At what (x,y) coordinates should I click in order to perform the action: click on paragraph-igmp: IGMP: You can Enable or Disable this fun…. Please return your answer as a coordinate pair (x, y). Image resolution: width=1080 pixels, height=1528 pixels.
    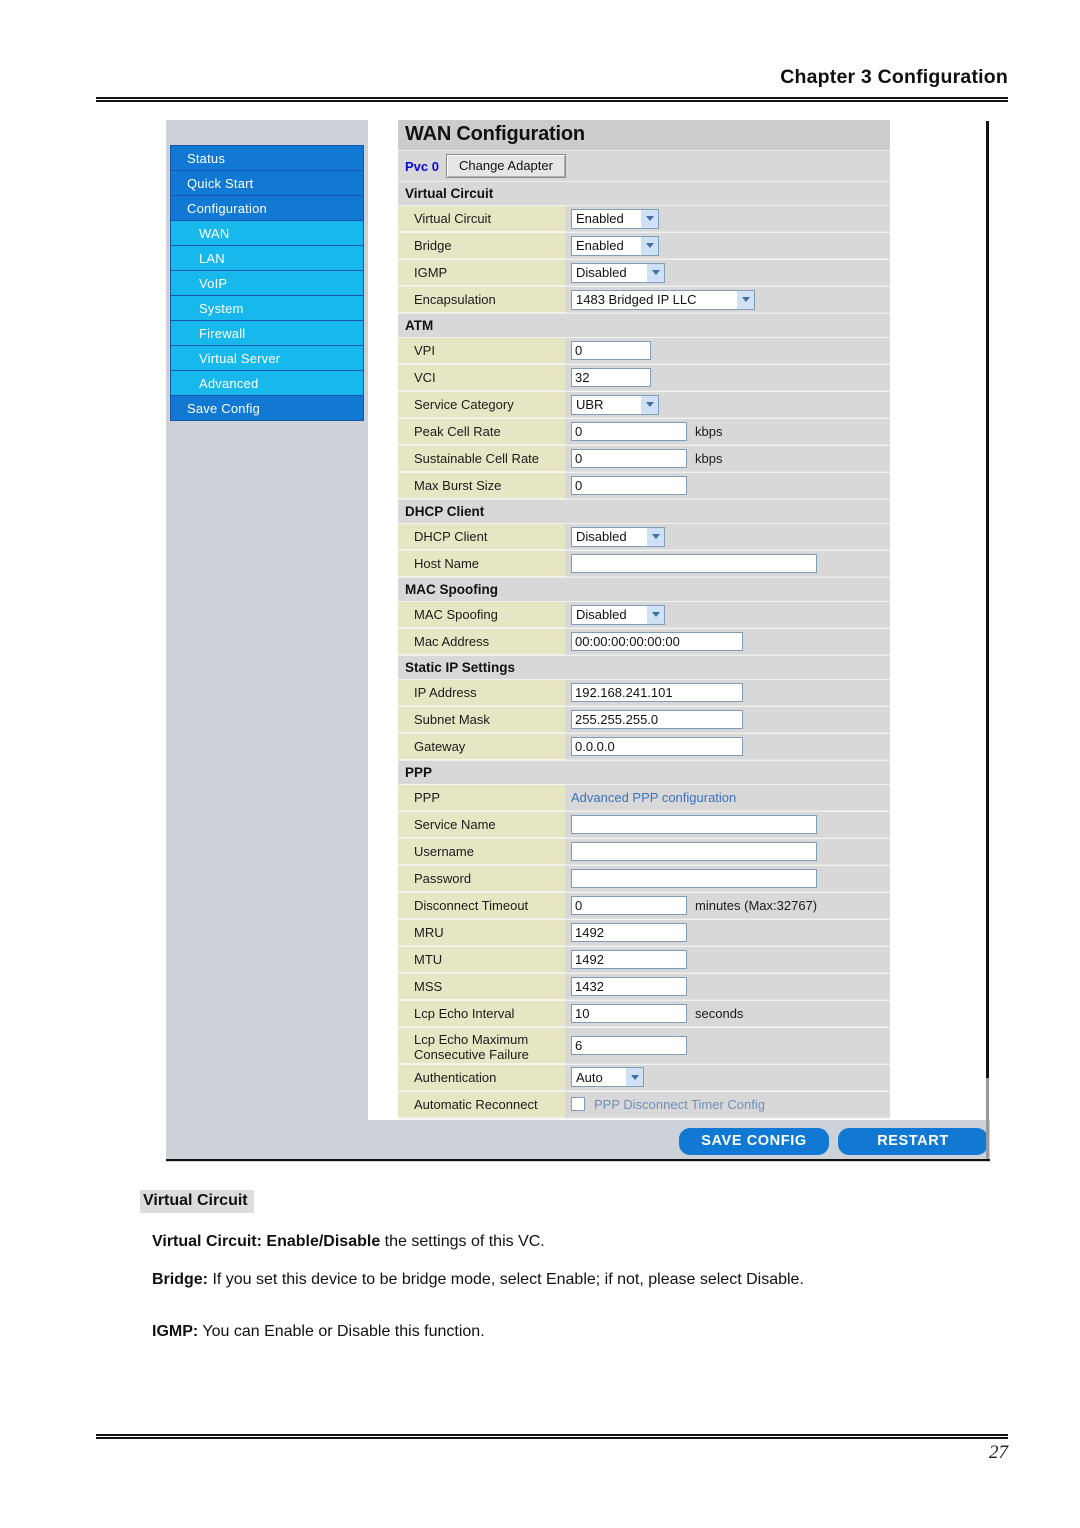
    Looking at the image, I should click on (570, 1332).